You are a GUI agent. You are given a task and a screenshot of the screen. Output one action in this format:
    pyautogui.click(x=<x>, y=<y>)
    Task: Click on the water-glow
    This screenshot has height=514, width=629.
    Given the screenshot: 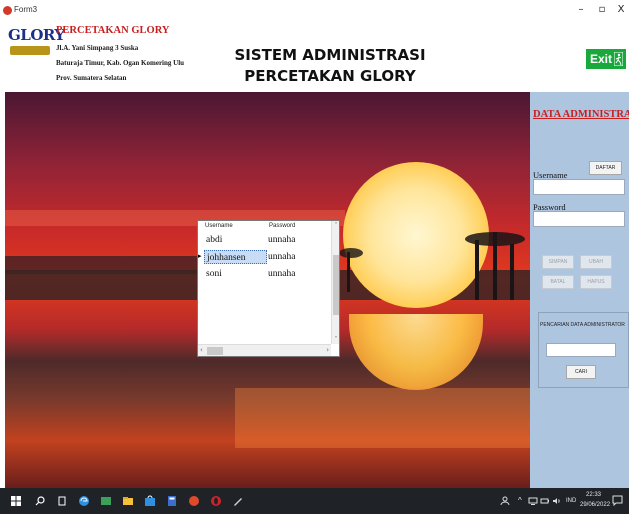 What is the action you would take?
    pyautogui.click(x=382, y=418)
    